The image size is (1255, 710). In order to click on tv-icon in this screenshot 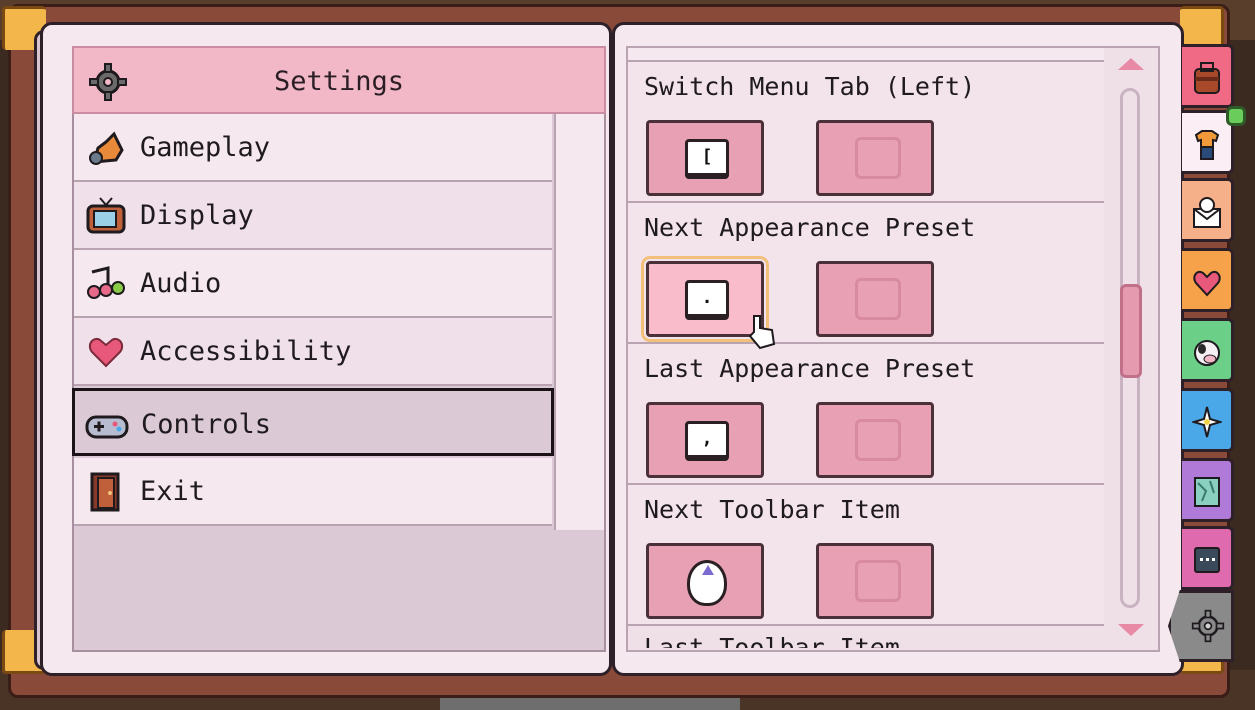, I will do `click(106, 215)`.